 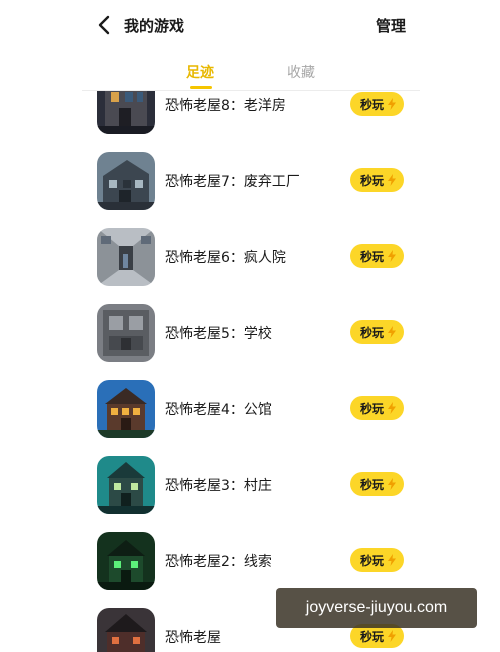 What do you see at coordinates (218, 410) in the screenshot?
I see `game-title: 恐怖老屋4：公馆` at bounding box center [218, 410].